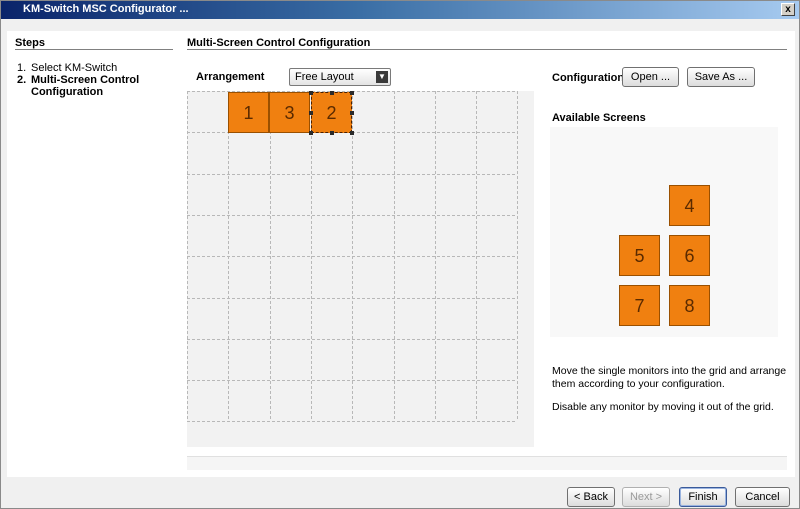  What do you see at coordinates (22, 80) in the screenshot?
I see `step-number: 2.` at bounding box center [22, 80].